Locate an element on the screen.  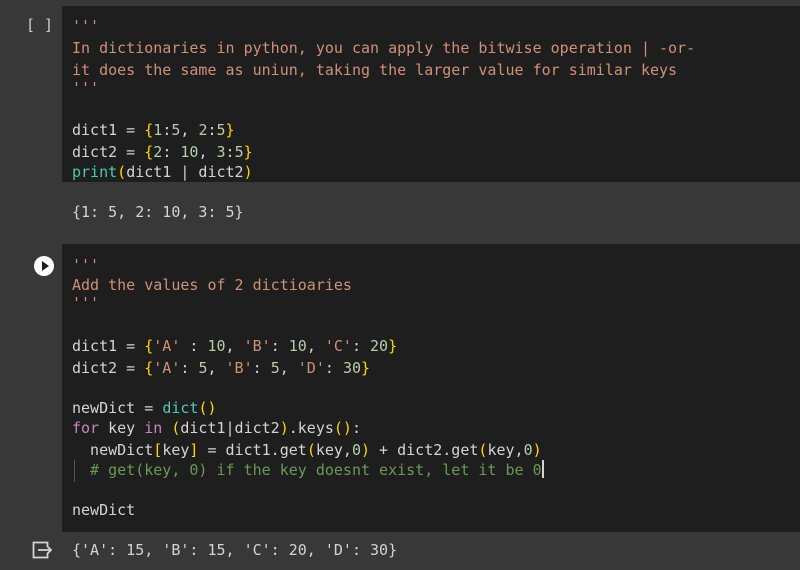
cell-1-docstring-open: ''' is located at coordinates (86, 26).